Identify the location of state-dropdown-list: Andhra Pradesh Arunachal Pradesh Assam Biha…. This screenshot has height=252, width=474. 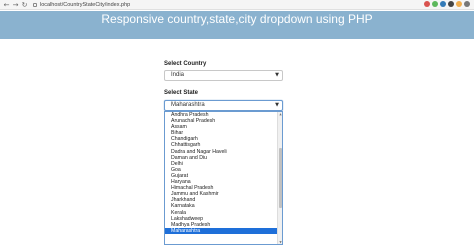
(223, 178).